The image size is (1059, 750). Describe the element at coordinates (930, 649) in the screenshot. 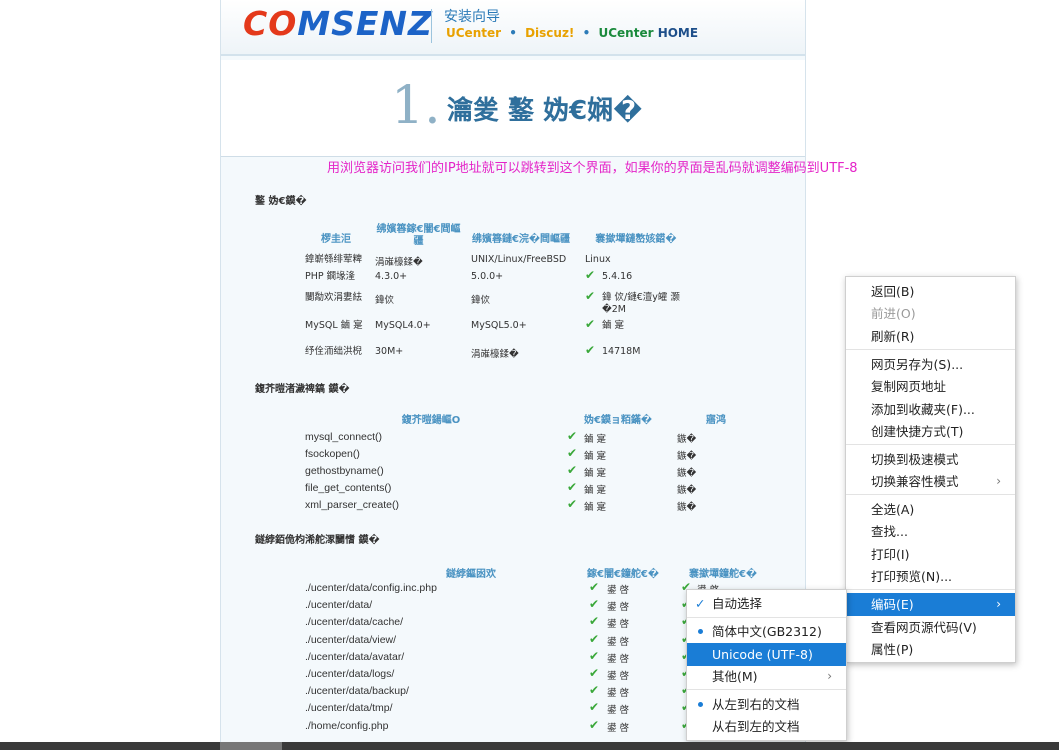

I see `context-menu-item: 属性(P)` at that location.